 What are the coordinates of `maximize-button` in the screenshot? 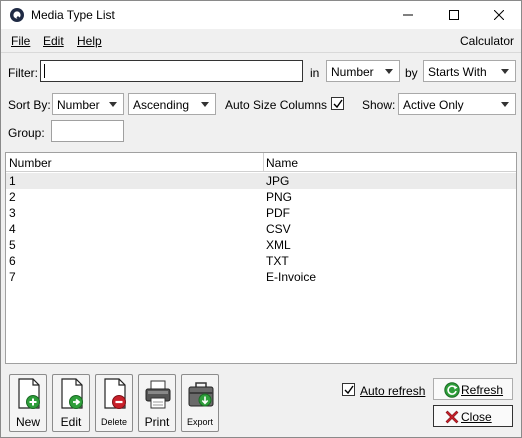 It's located at (454, 15).